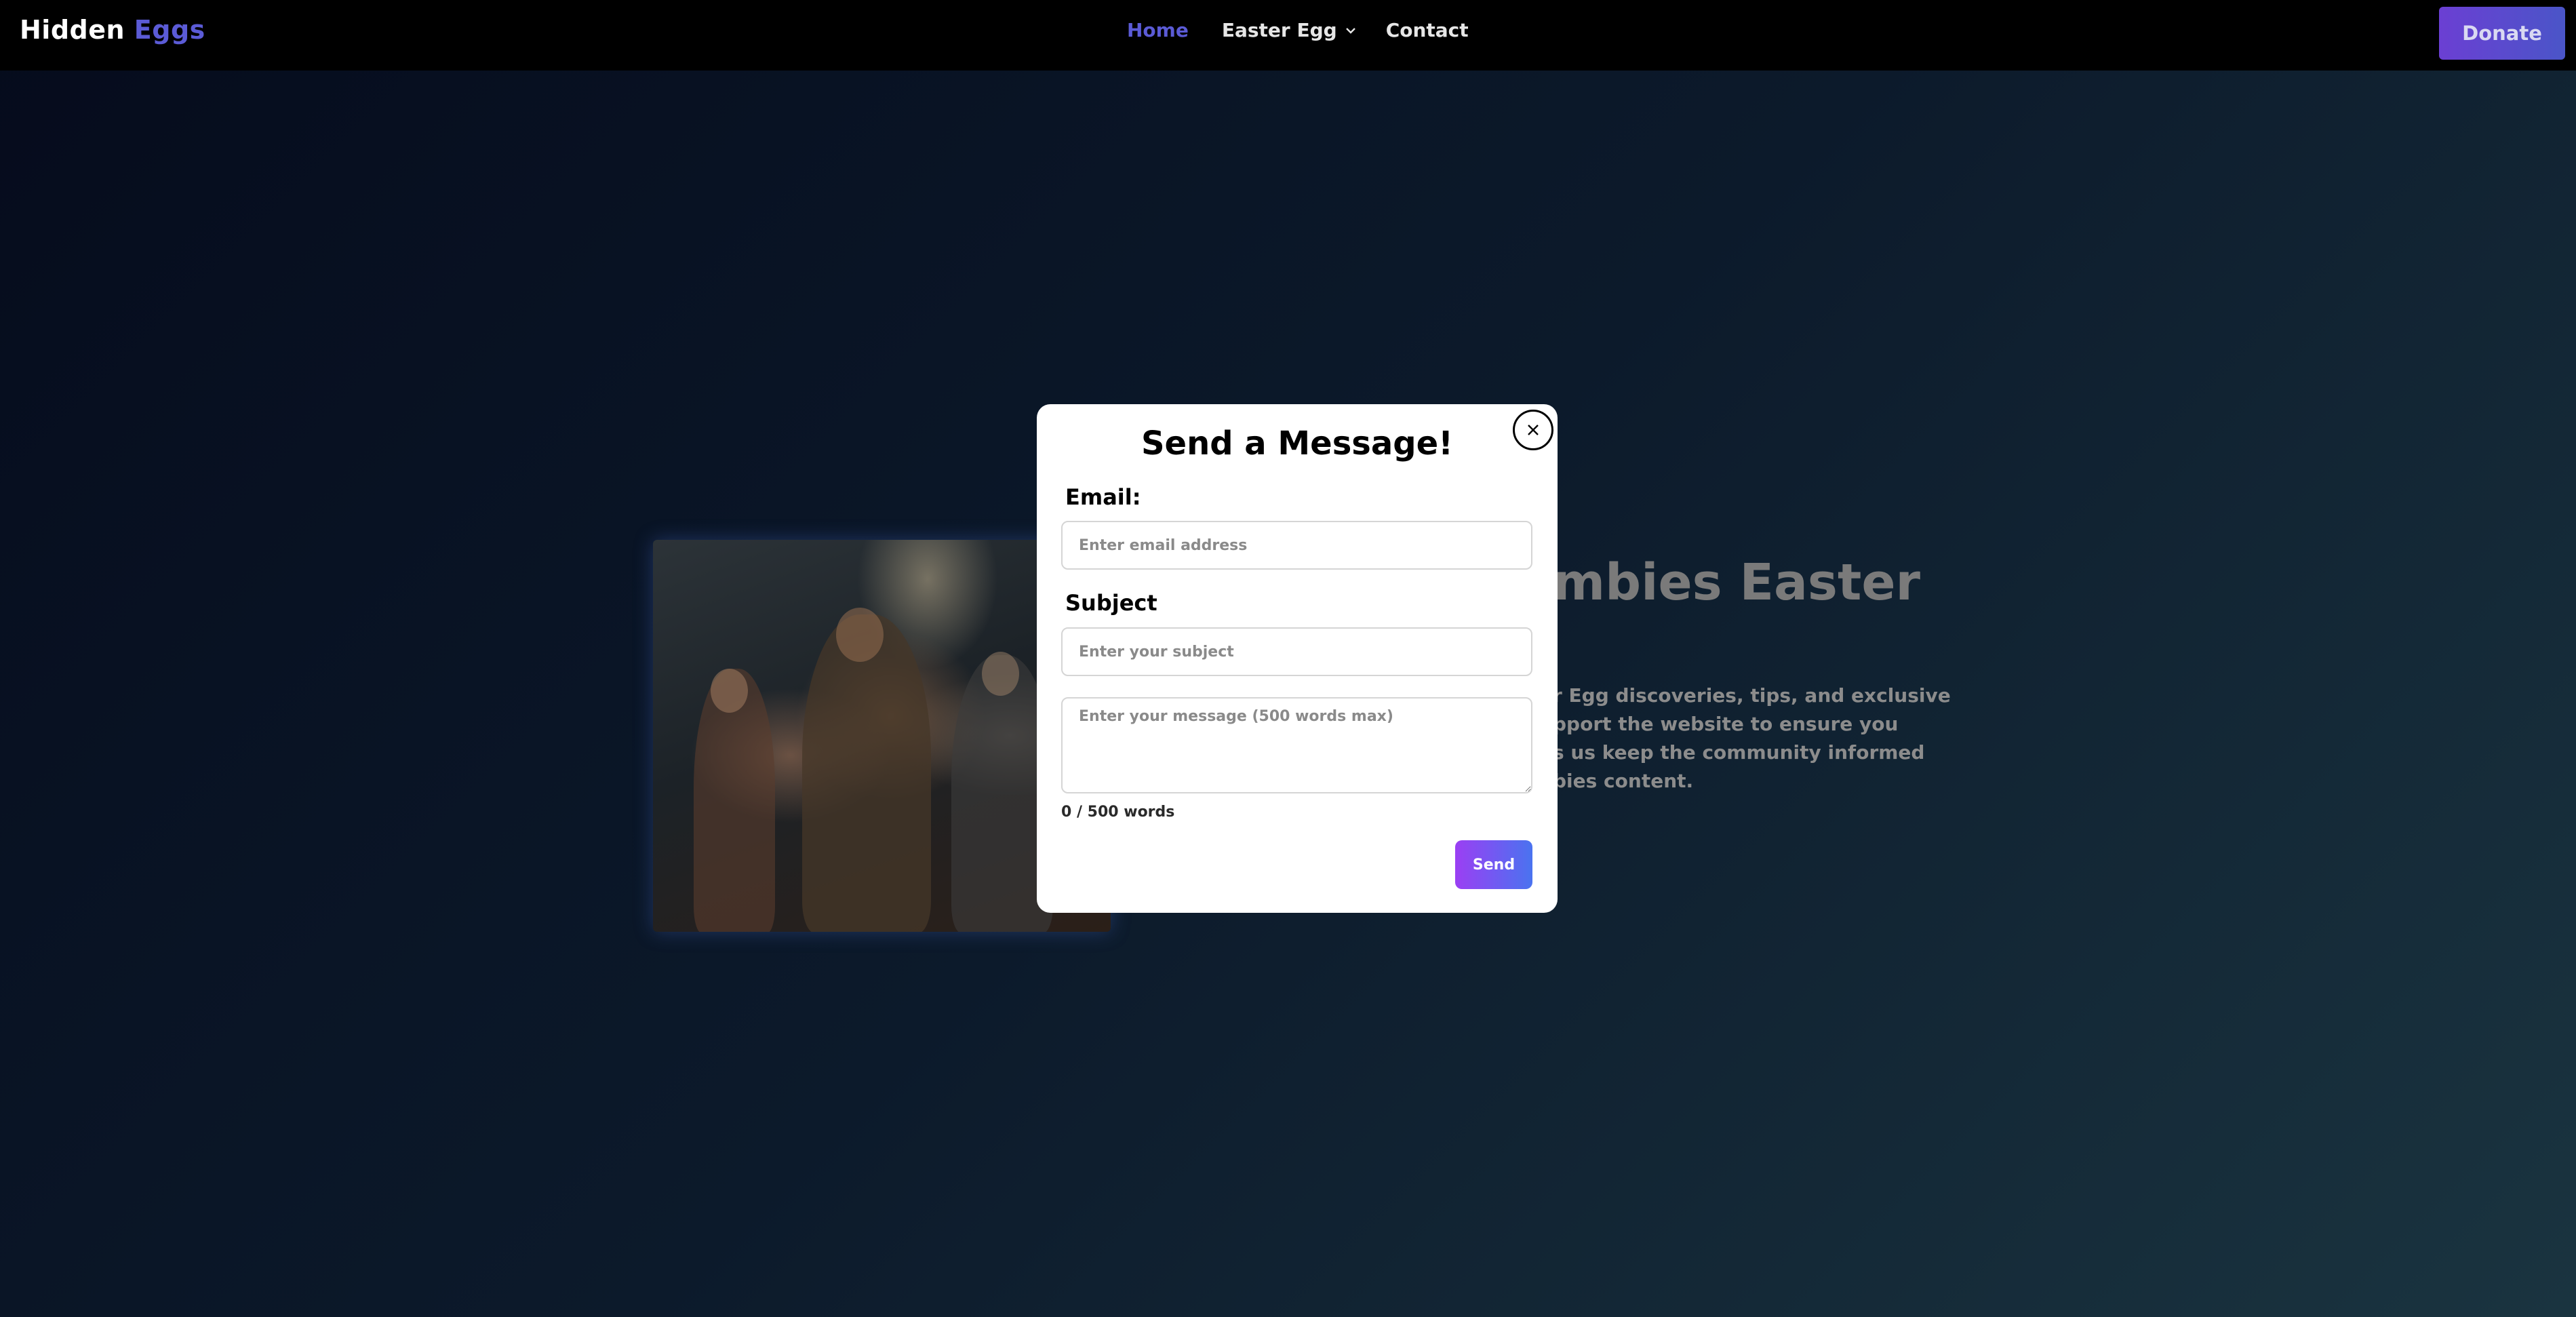 This screenshot has width=2576, height=1317. Describe the element at coordinates (1279, 30) in the screenshot. I see `nav-easter-egg-label: Easter Egg` at that location.